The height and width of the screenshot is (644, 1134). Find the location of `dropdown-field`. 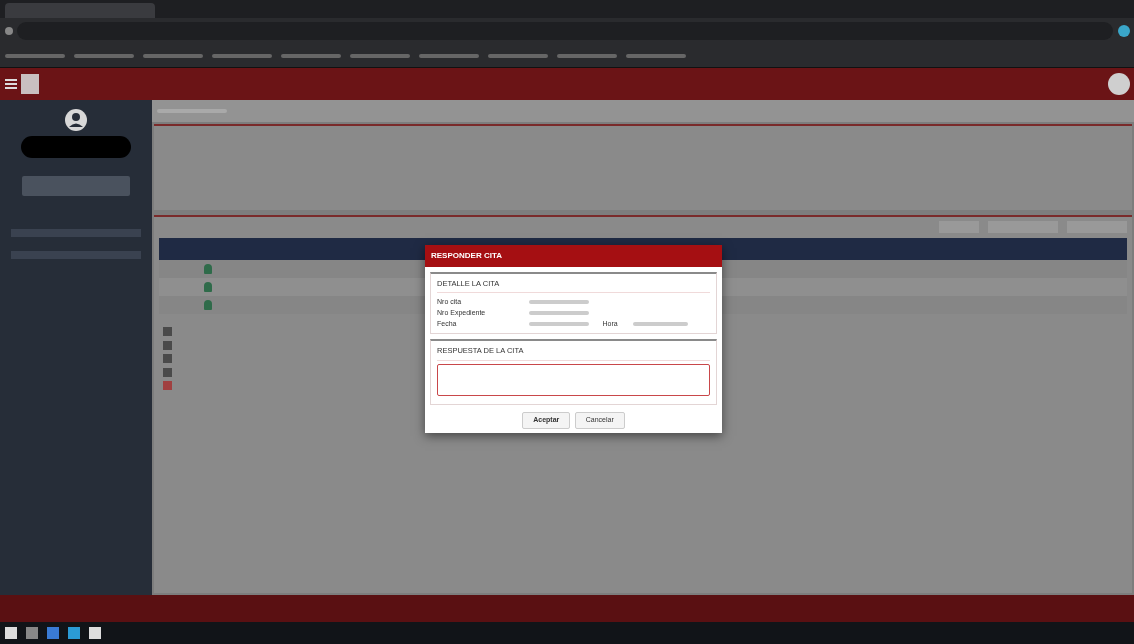

dropdown-field is located at coordinates (76, 186).